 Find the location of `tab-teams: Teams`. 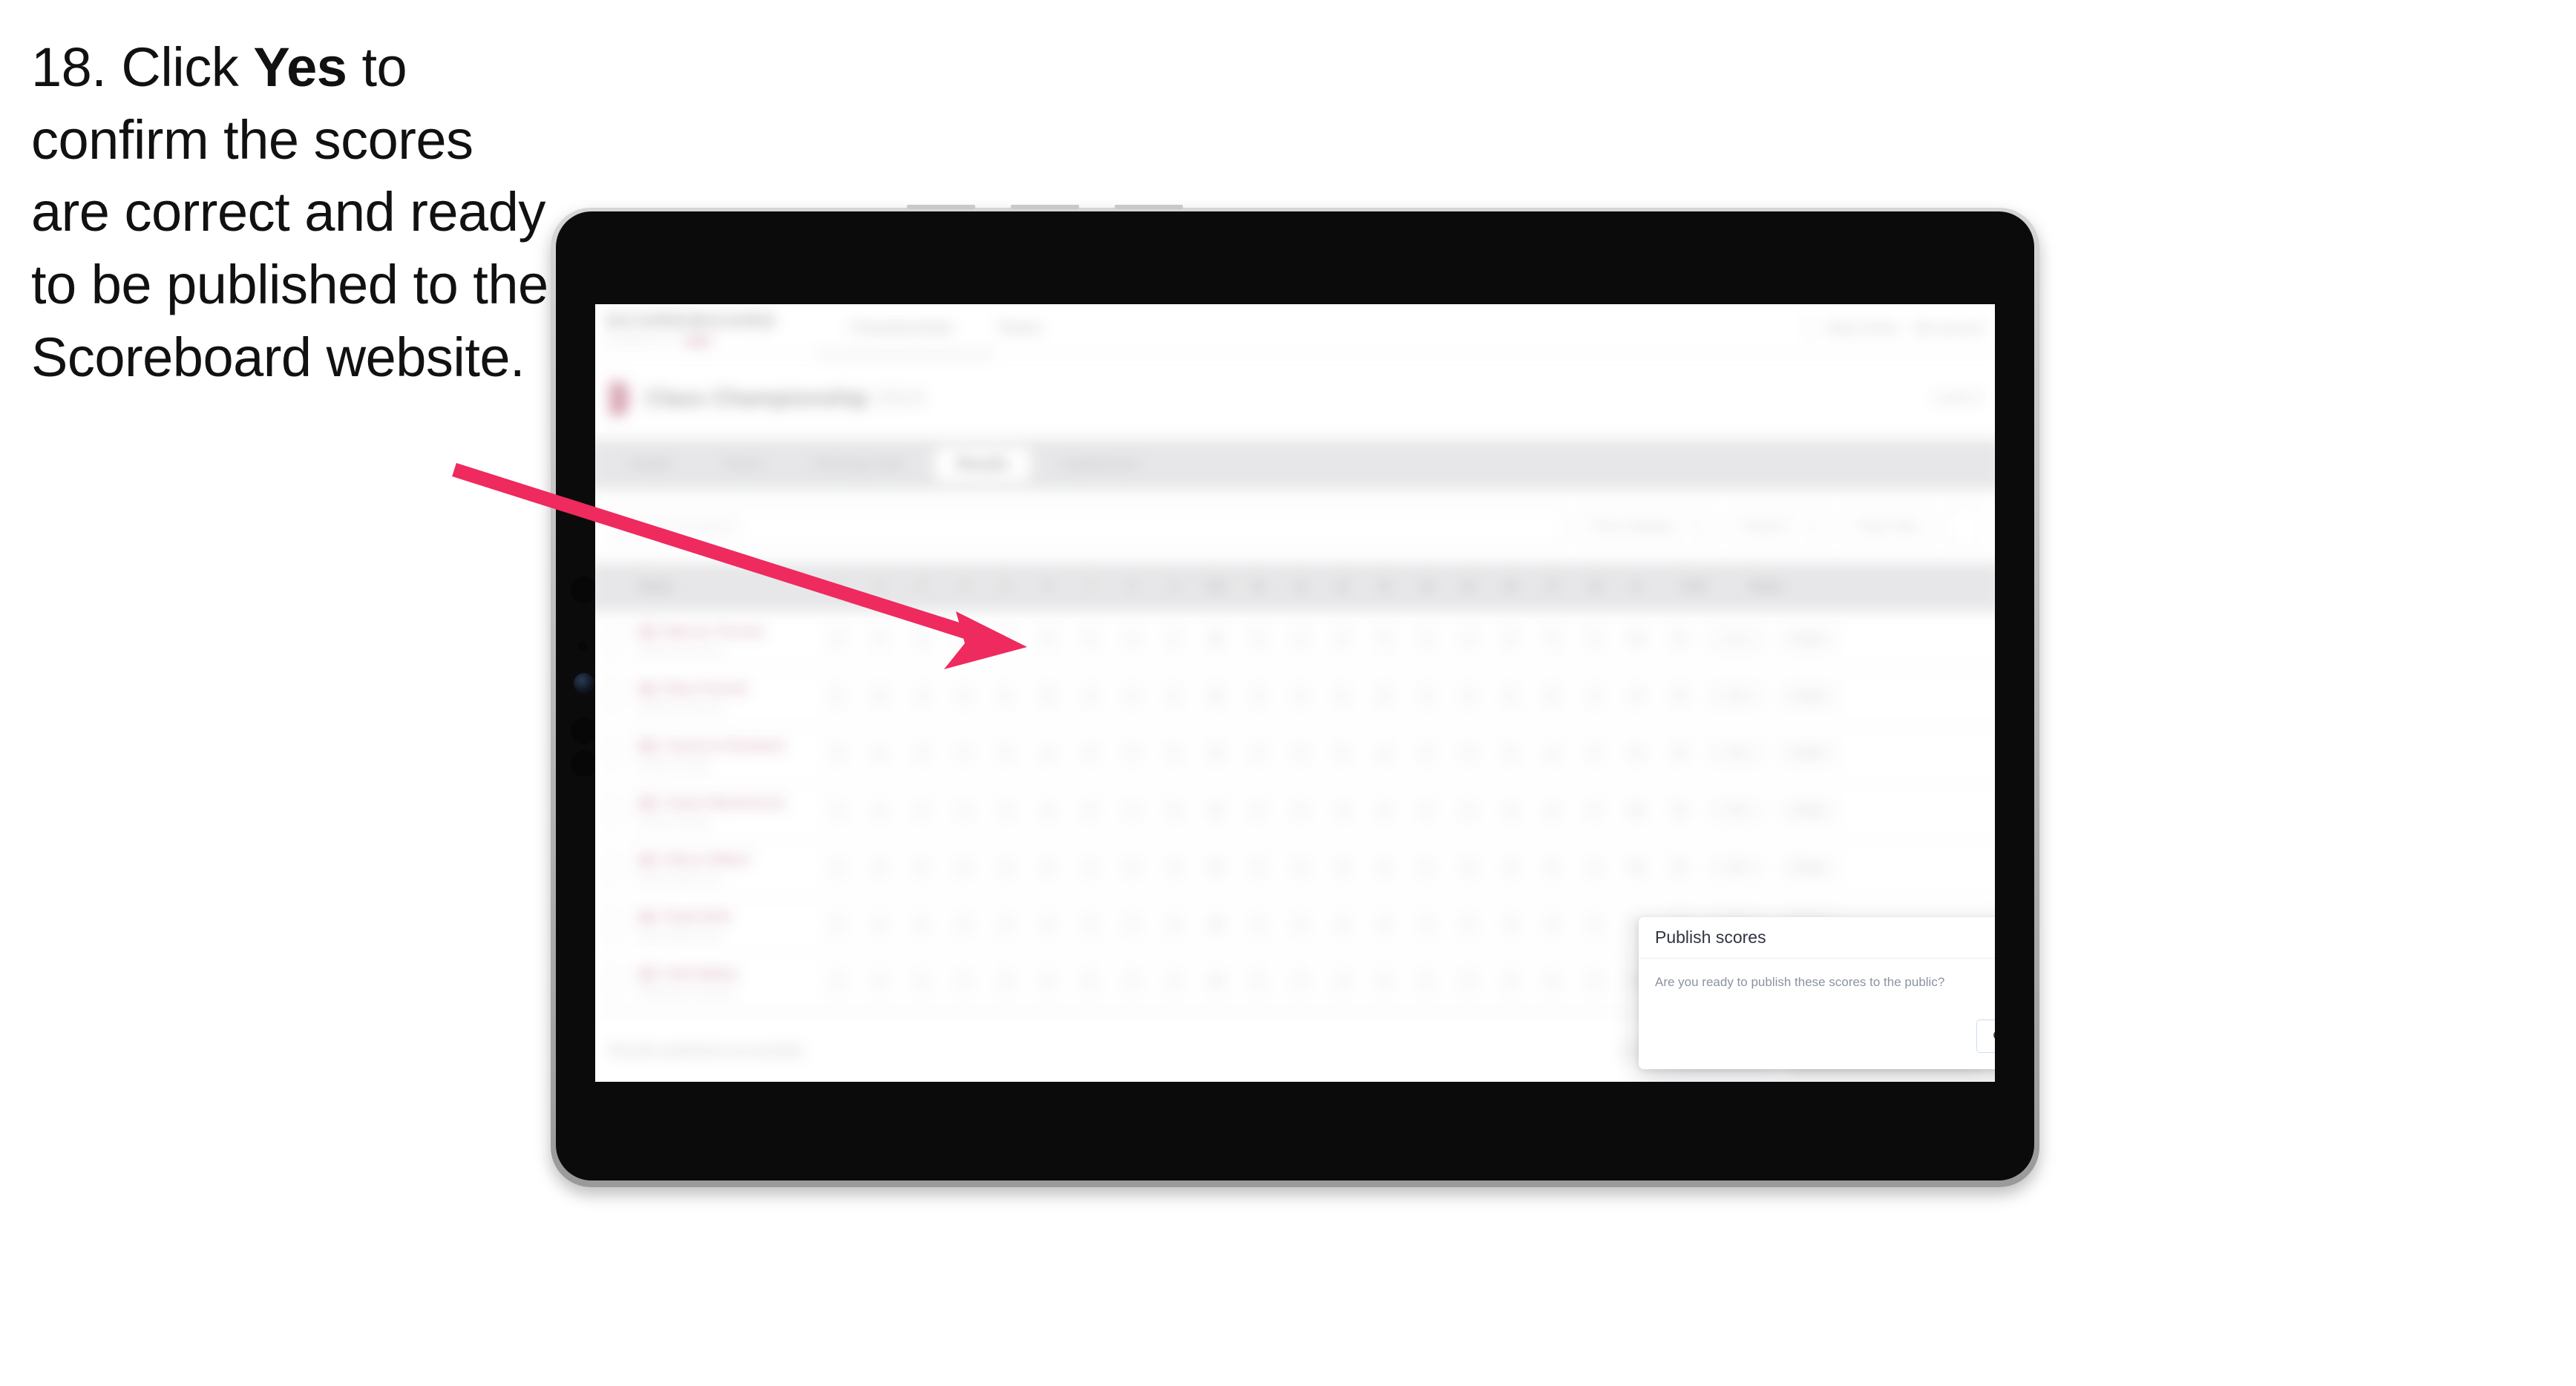

tab-teams: Teams is located at coordinates (743, 464).